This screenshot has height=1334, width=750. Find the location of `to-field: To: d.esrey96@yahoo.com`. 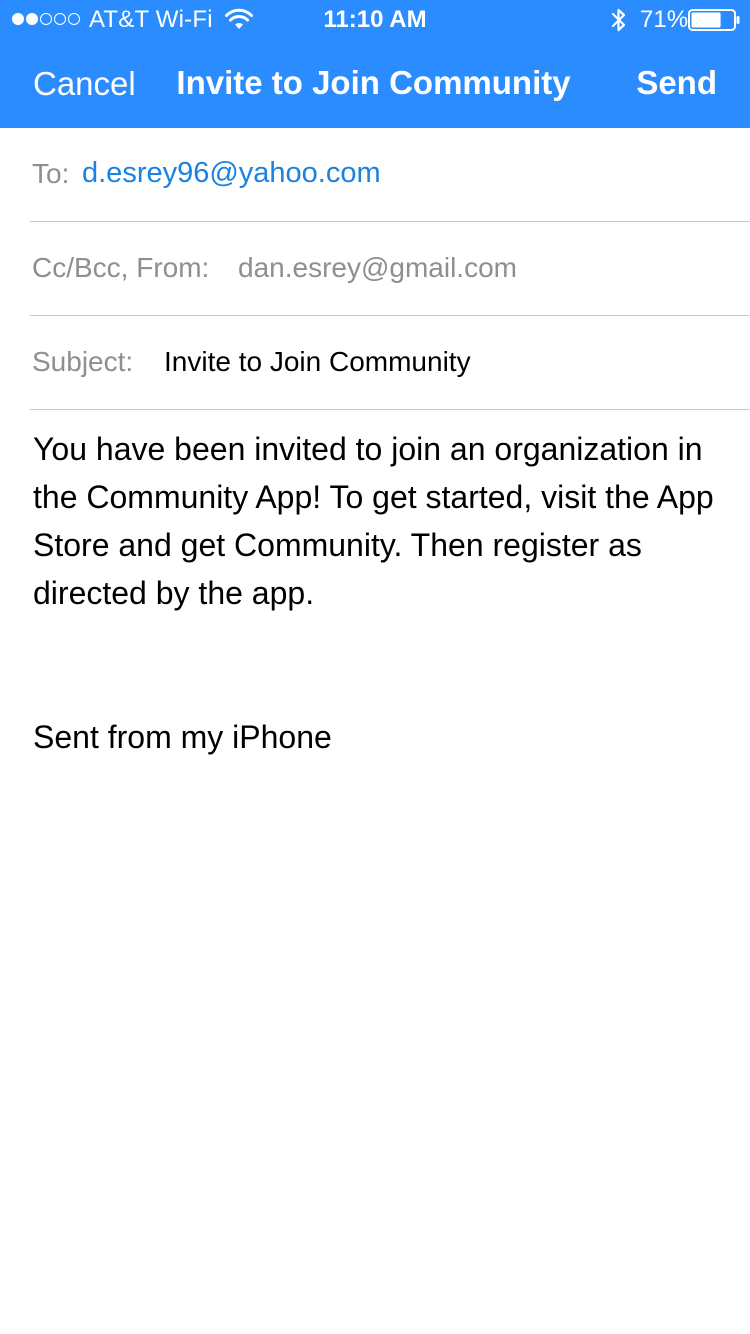

to-field: To: d.esrey96@yahoo.com is located at coordinates (390, 175).